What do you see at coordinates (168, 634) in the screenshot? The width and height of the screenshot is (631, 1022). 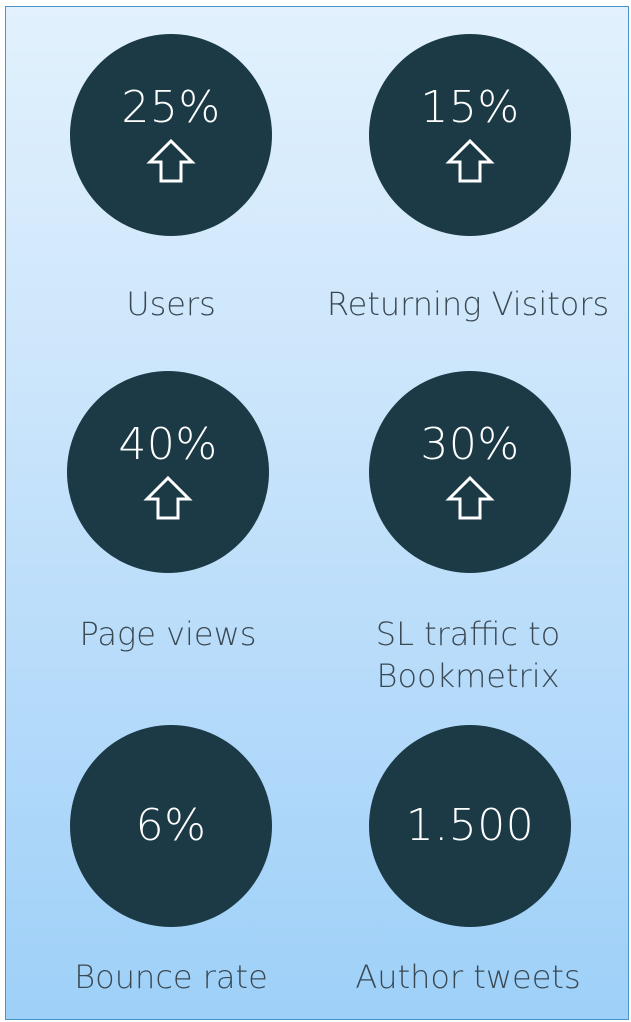 I see `page-views-metric-label: Page views` at bounding box center [168, 634].